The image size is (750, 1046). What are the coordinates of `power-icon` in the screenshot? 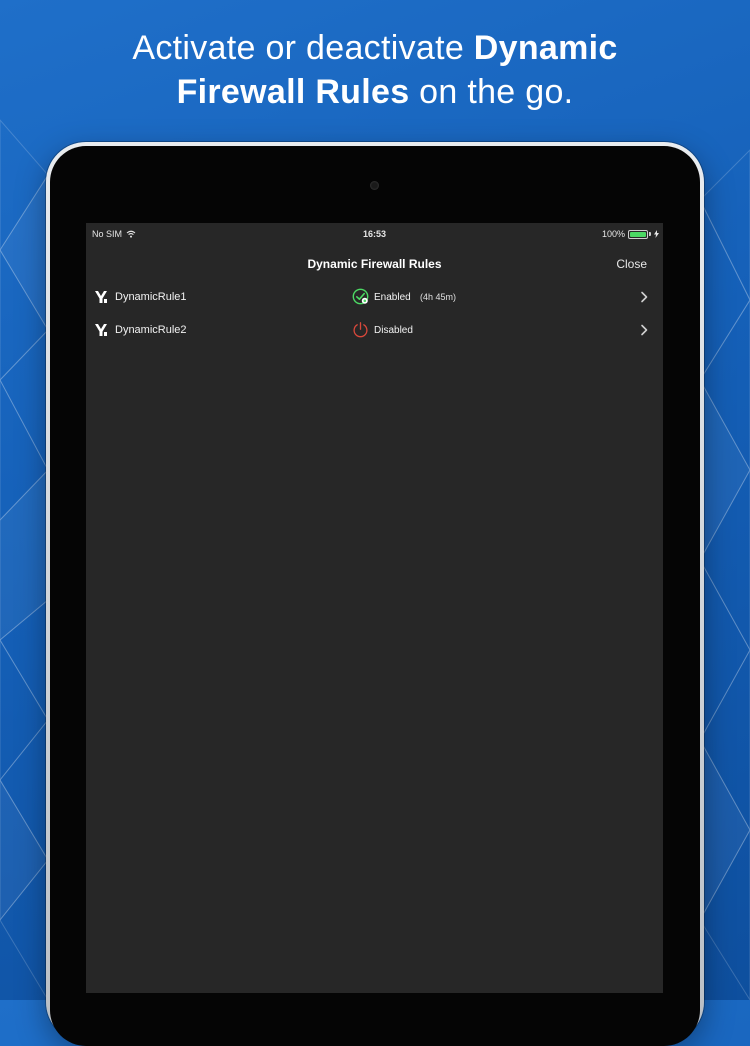 It's located at (360, 330).